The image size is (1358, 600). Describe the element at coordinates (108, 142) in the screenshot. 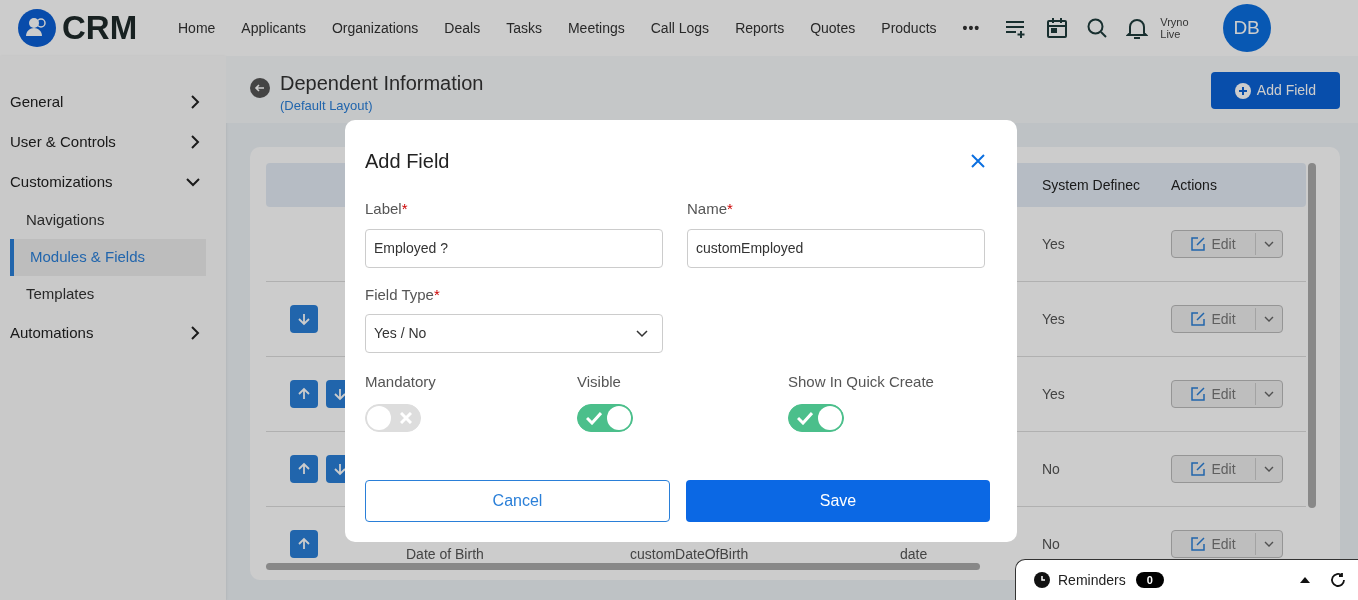

I see `sidebar-item: User & Controls` at that location.